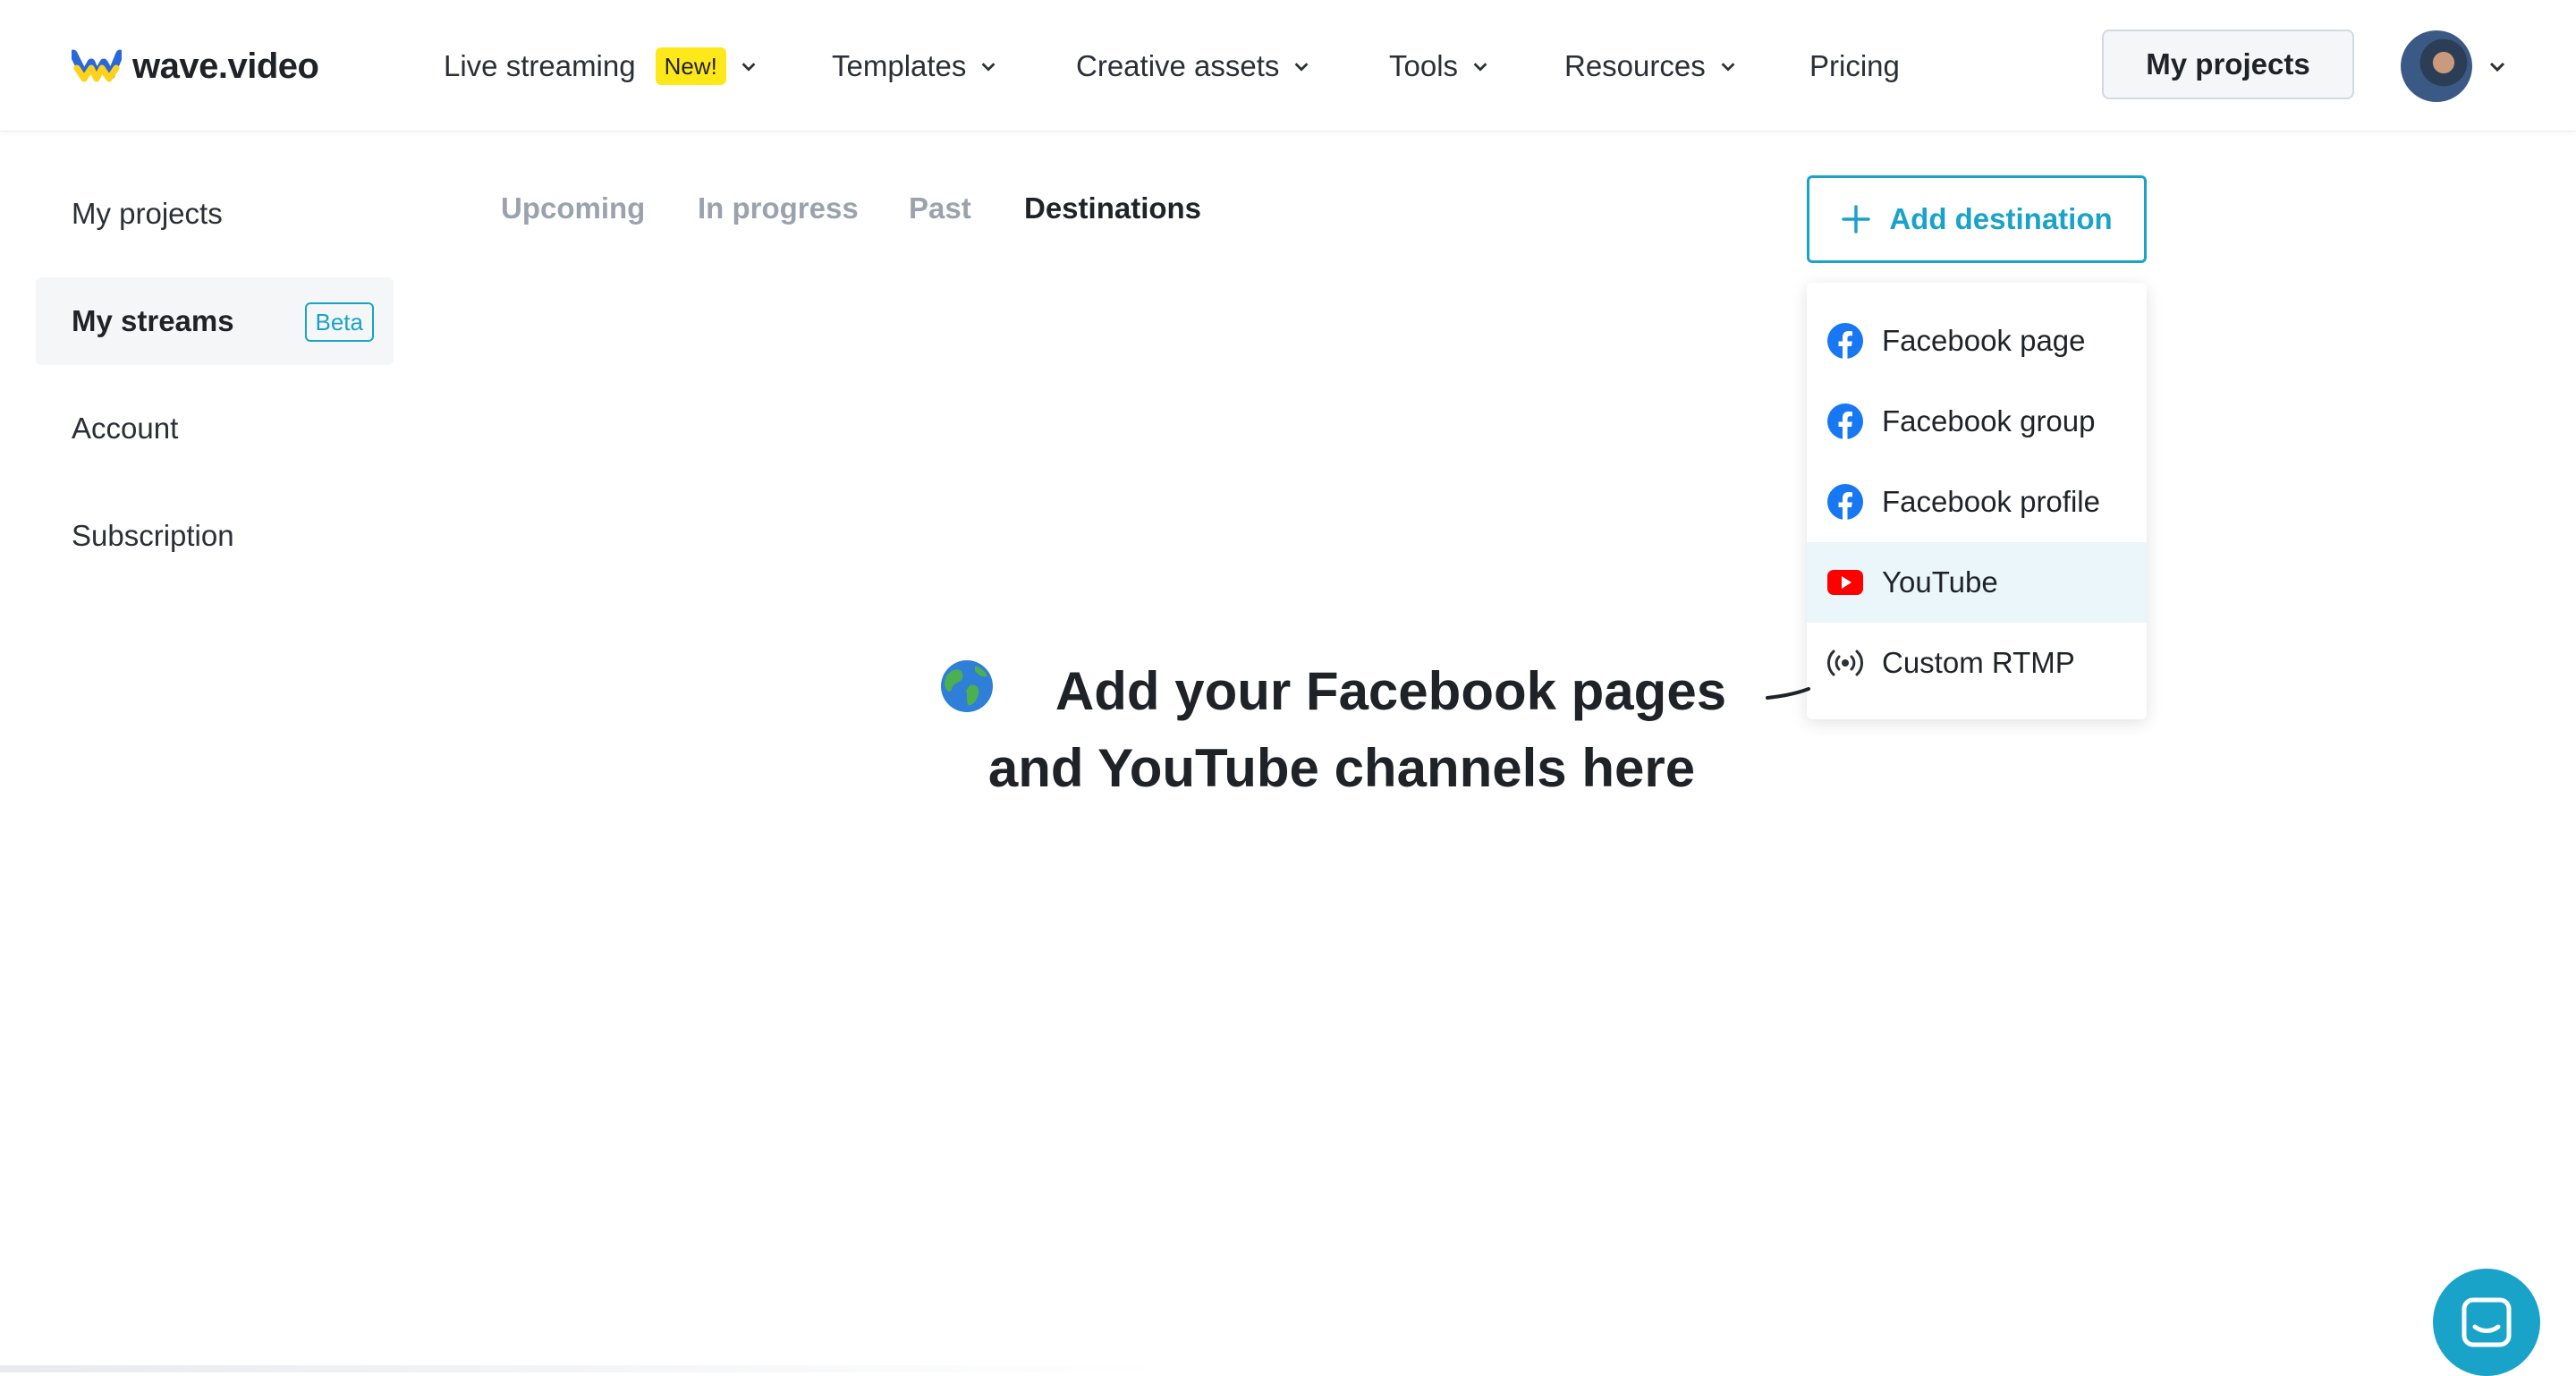 This screenshot has height=1376, width=2576. I want to click on add-destination-label: Add destination, so click(2001, 219).